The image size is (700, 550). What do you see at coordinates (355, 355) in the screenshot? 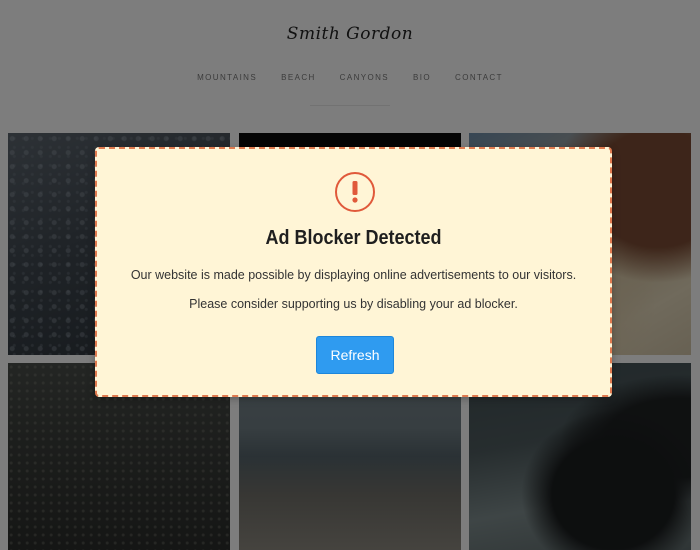
I see `refresh-button: Refresh` at bounding box center [355, 355].